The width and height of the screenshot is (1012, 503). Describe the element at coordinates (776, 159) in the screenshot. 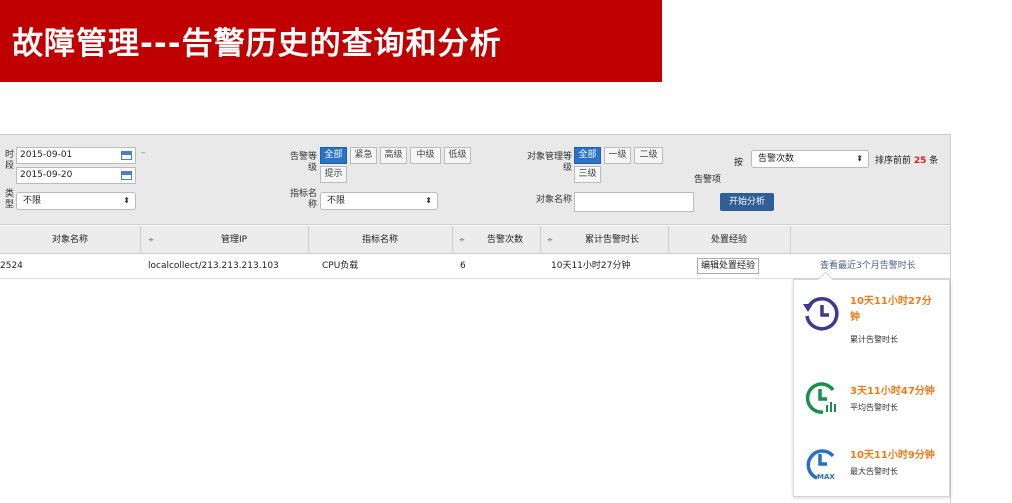

I see `sort-select-value: 告警次数` at that location.